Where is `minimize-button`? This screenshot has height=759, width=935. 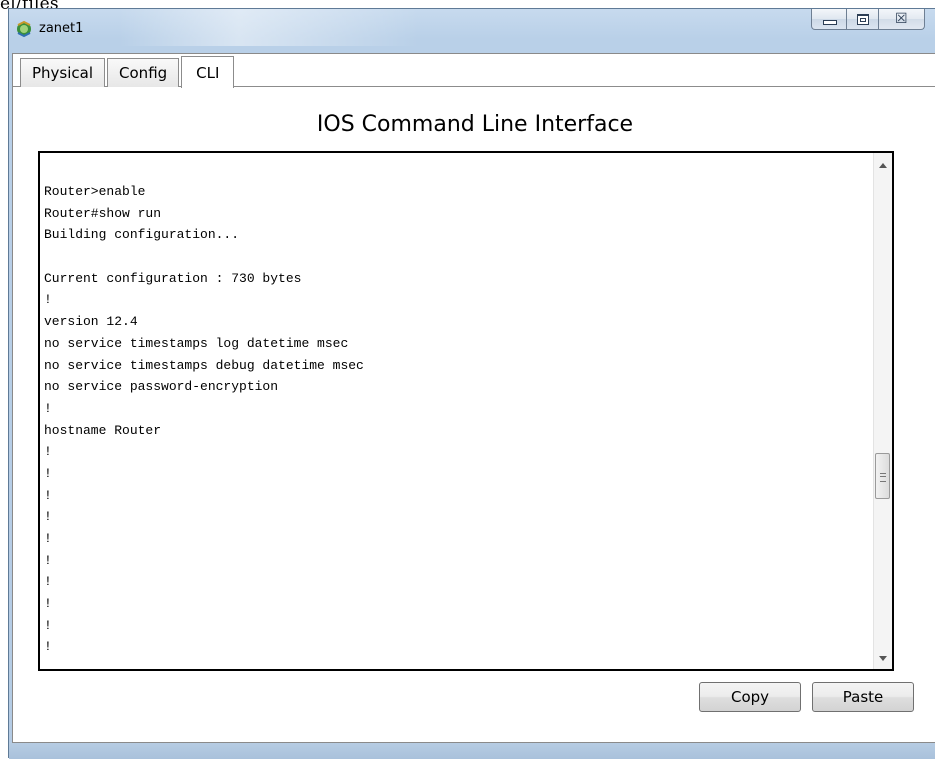 minimize-button is located at coordinates (829, 19).